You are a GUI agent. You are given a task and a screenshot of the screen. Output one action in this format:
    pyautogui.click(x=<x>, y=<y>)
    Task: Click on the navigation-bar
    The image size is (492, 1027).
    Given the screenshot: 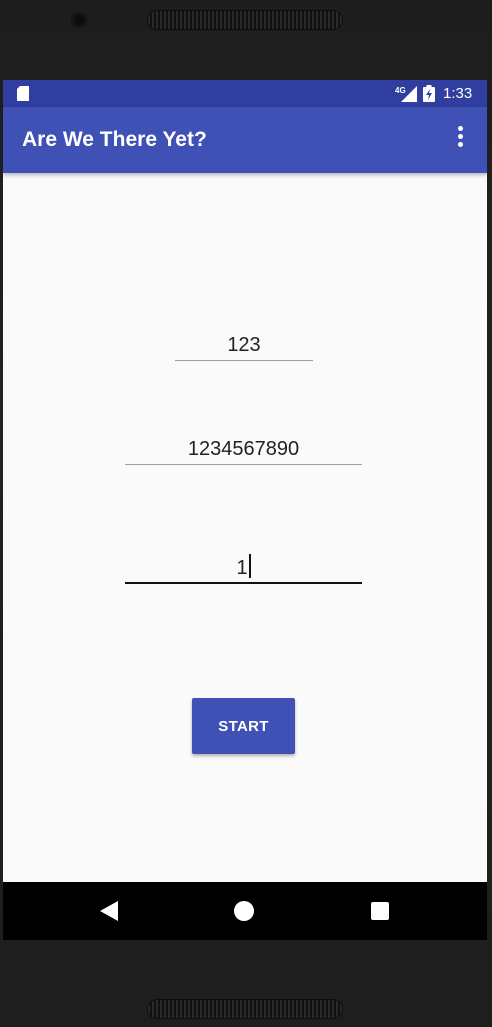 What is the action you would take?
    pyautogui.click(x=245, y=911)
    